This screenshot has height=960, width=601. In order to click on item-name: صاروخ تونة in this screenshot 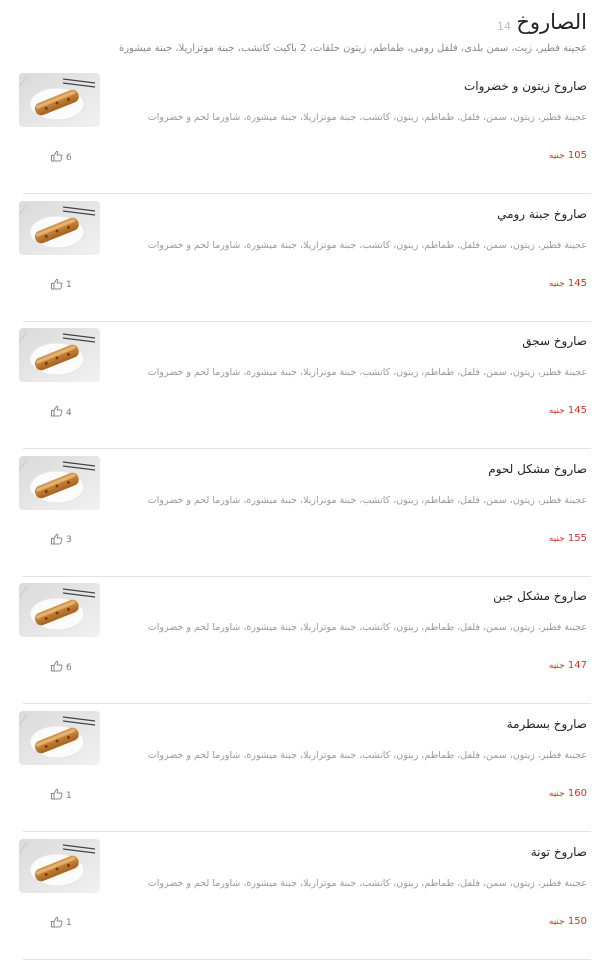, I will do `click(559, 852)`.